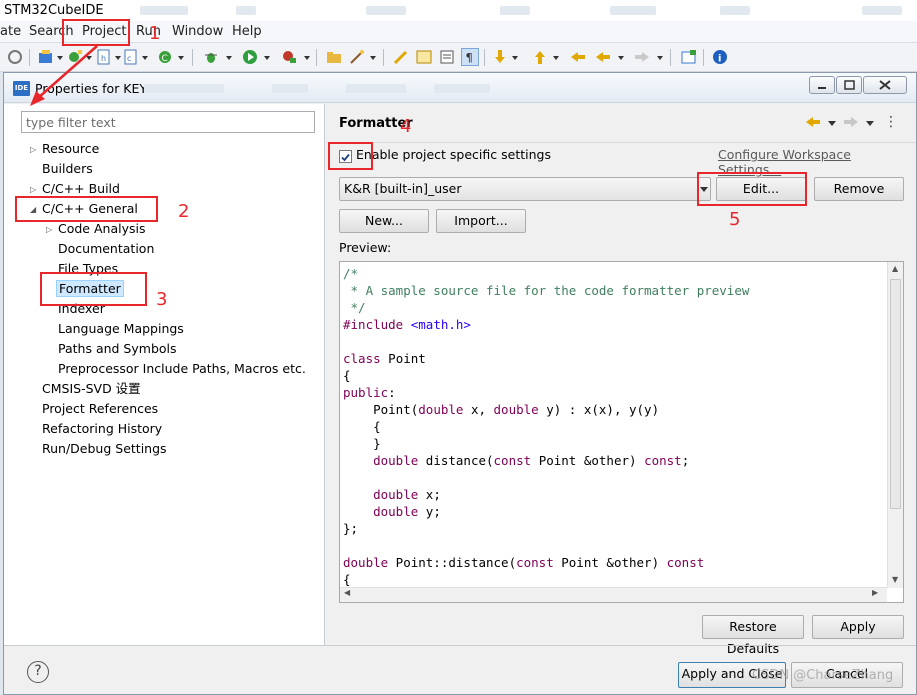 This screenshot has height=695, width=917. Describe the element at coordinates (406, 126) in the screenshot. I see `annotation-number: 4` at that location.